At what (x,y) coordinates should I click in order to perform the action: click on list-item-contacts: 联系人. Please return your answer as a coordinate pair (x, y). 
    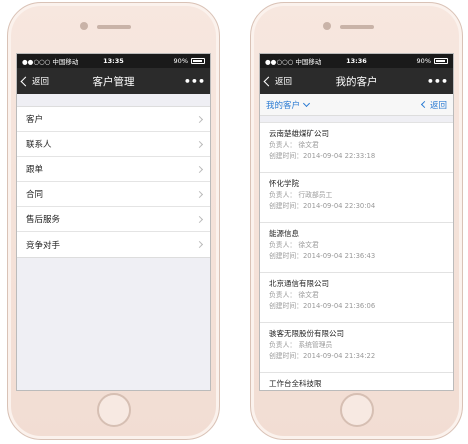
    Looking at the image, I should click on (113, 144).